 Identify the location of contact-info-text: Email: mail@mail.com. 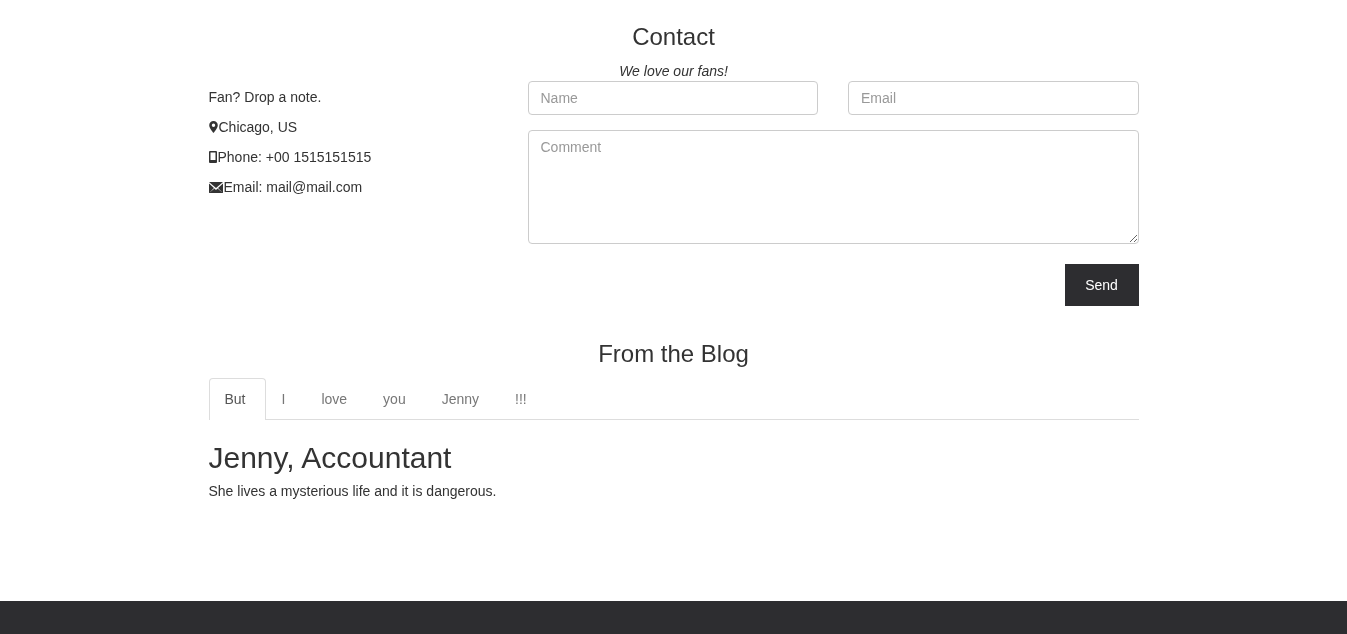
(293, 187).